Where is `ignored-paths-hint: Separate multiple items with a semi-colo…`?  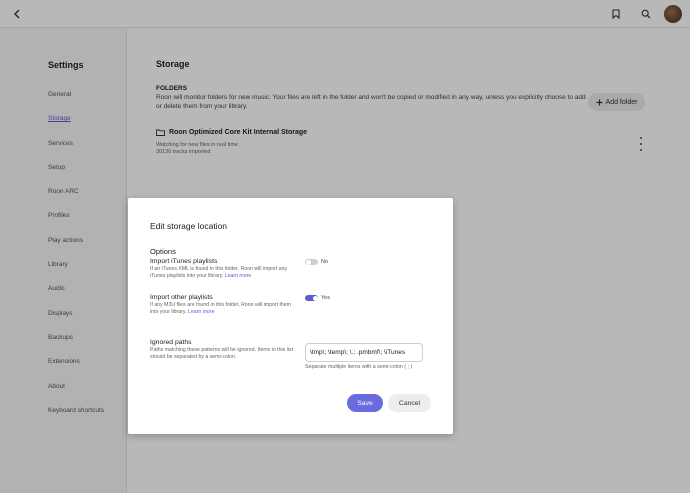
ignored-paths-hint: Separate multiple items with a semi-colo… is located at coordinates (359, 367).